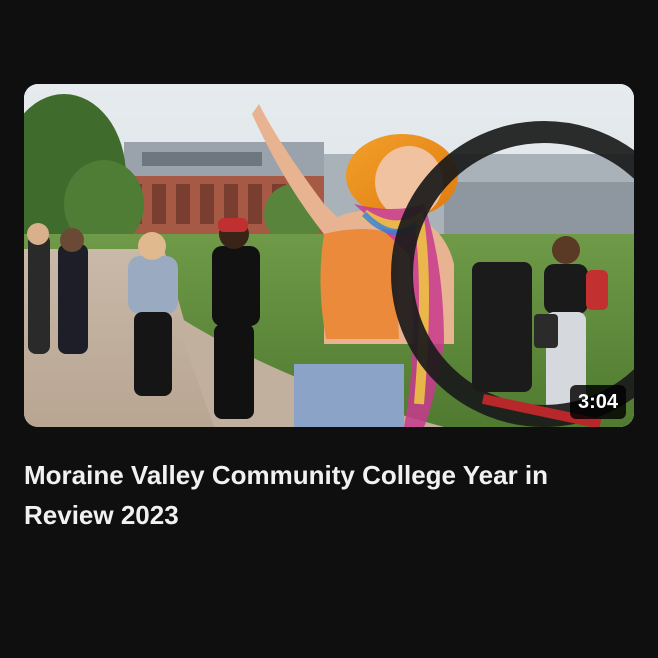 The image size is (658, 658). I want to click on duration-badge: 3:04, so click(597, 402).